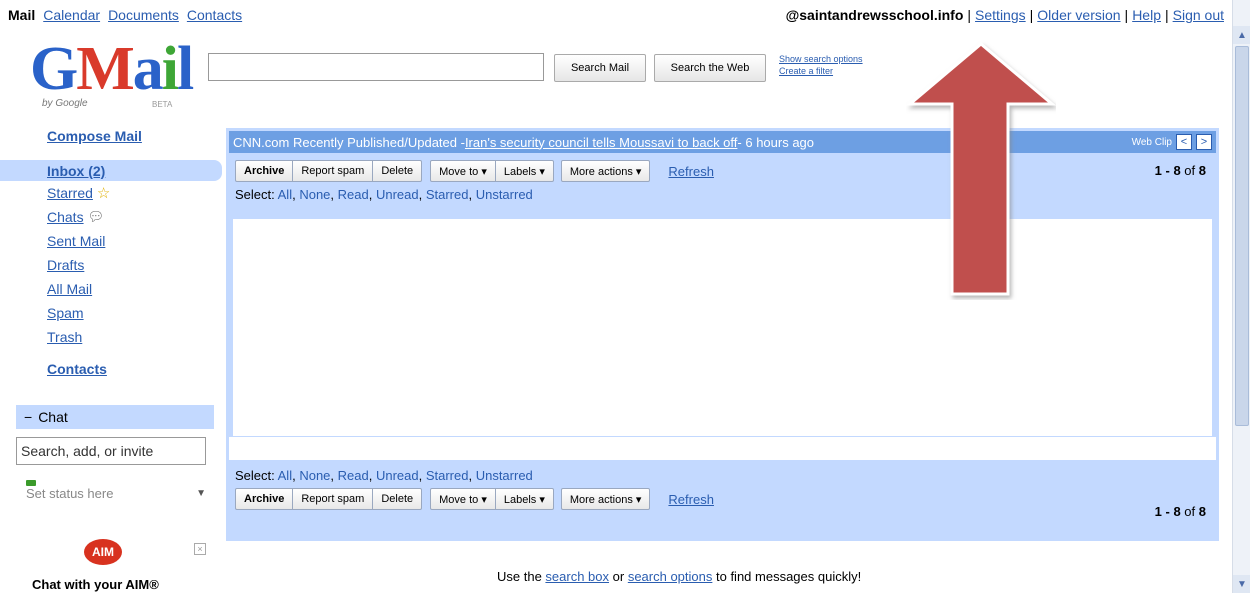  I want to click on gmail-logo: GMail by Google BETA, so click(112, 78).